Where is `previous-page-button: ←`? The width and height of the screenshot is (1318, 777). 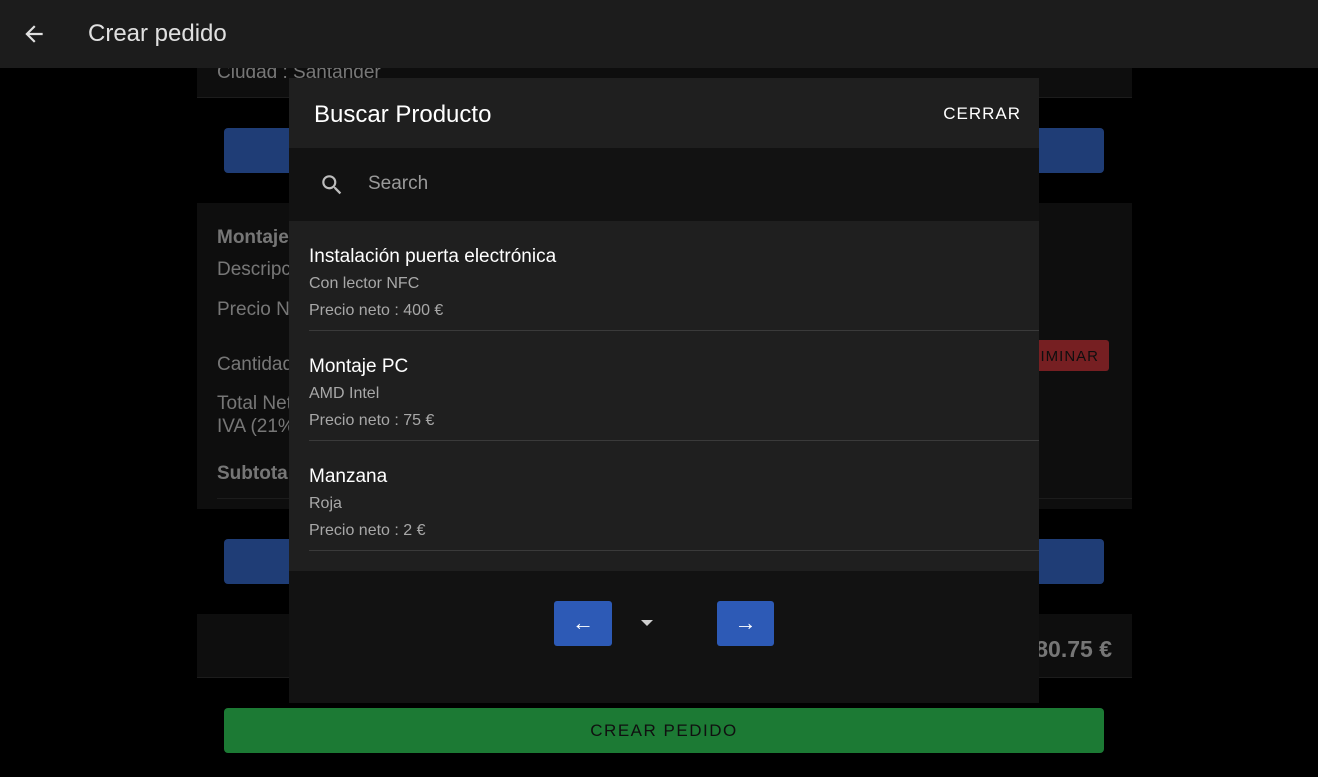
previous-page-button: ← is located at coordinates (583, 623).